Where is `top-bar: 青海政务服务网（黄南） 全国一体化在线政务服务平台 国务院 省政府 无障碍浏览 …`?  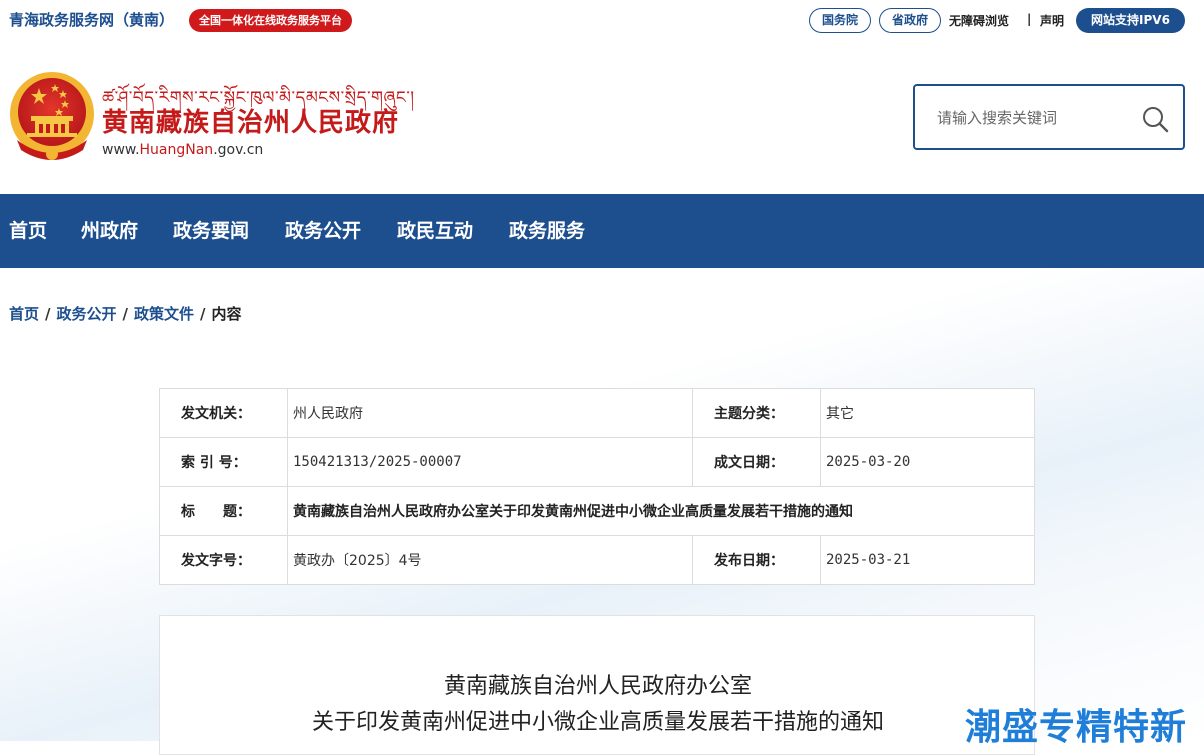 top-bar: 青海政务服务网（黄南） 全国一体化在线政务服务平台 国务院 省政府 无障碍浏览 … is located at coordinates (602, 20).